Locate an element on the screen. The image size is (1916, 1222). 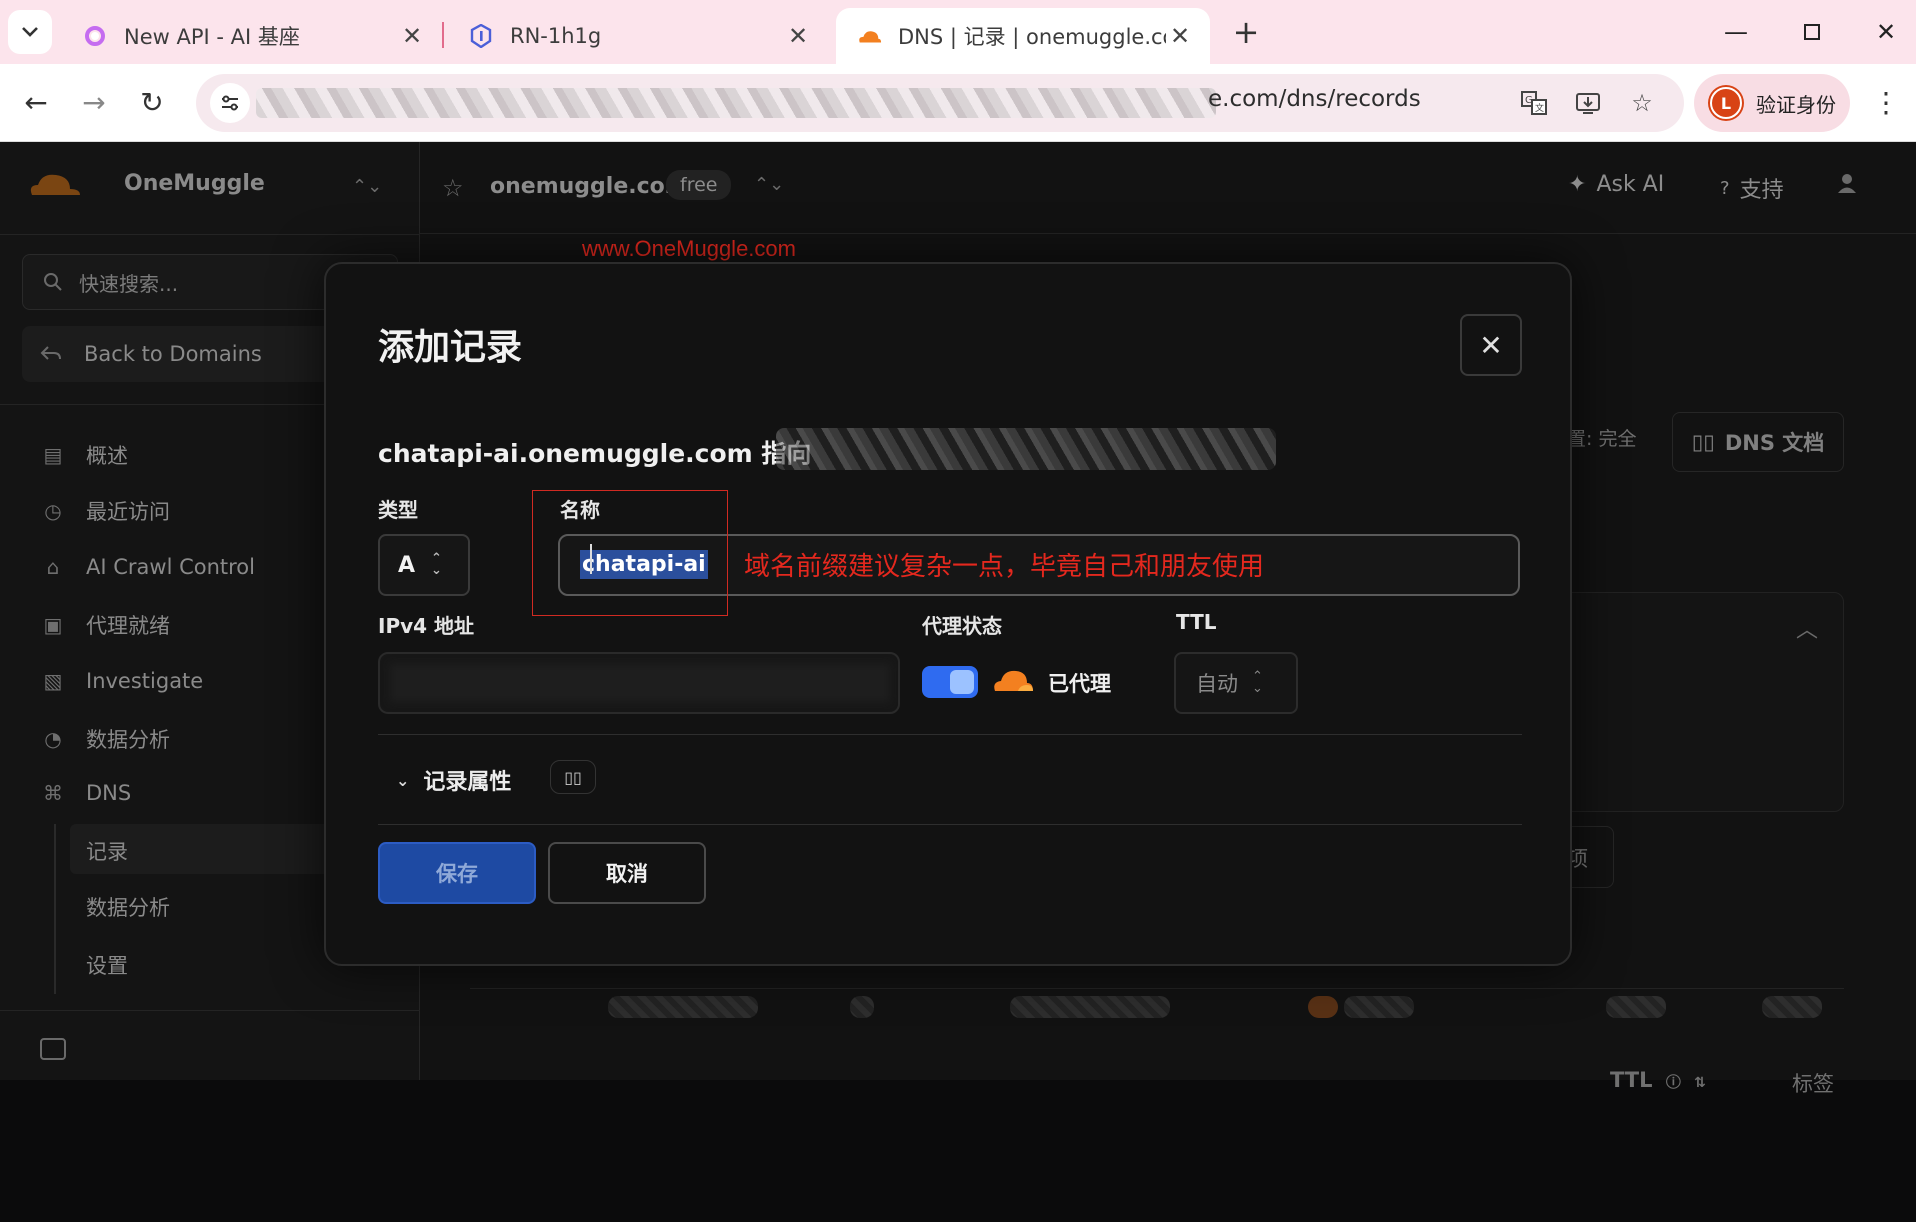
annotation-highlight-box is located at coordinates (630, 553).